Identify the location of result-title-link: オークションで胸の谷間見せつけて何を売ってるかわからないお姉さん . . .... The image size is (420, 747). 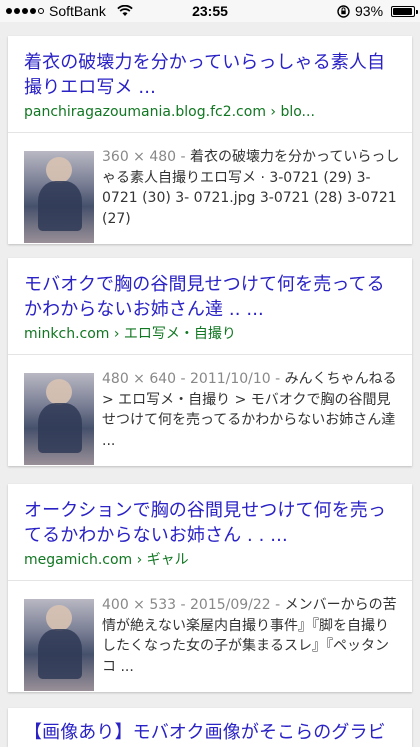
(210, 523).